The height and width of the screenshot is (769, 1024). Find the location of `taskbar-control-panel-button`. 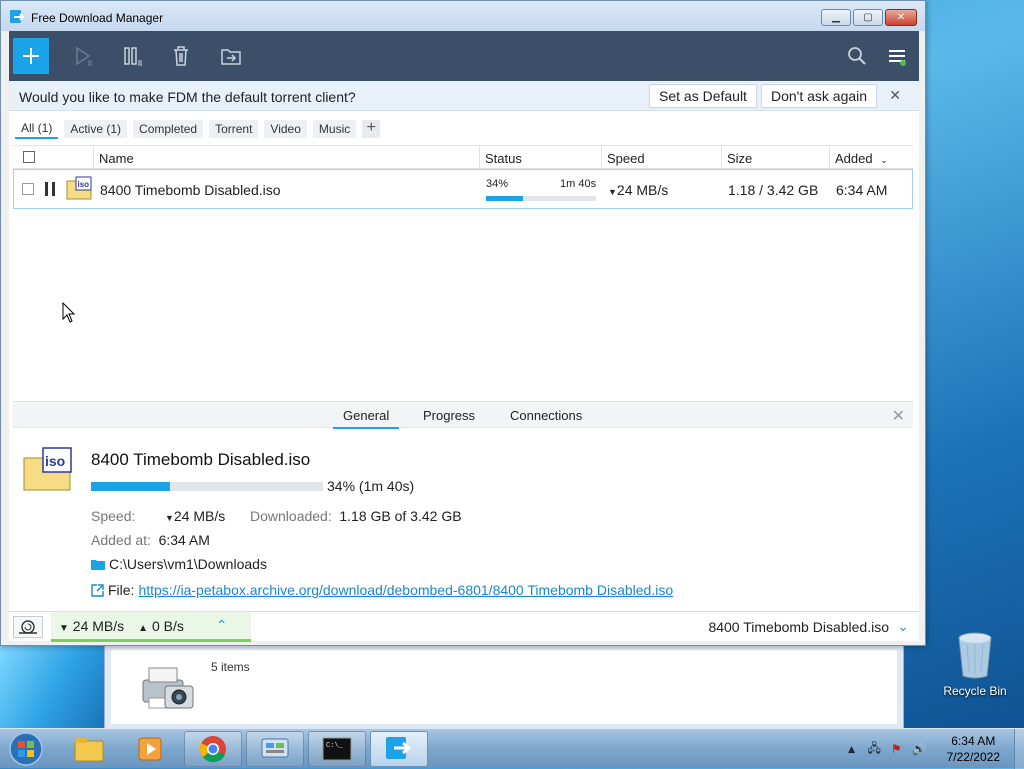

taskbar-control-panel-button is located at coordinates (275, 749).